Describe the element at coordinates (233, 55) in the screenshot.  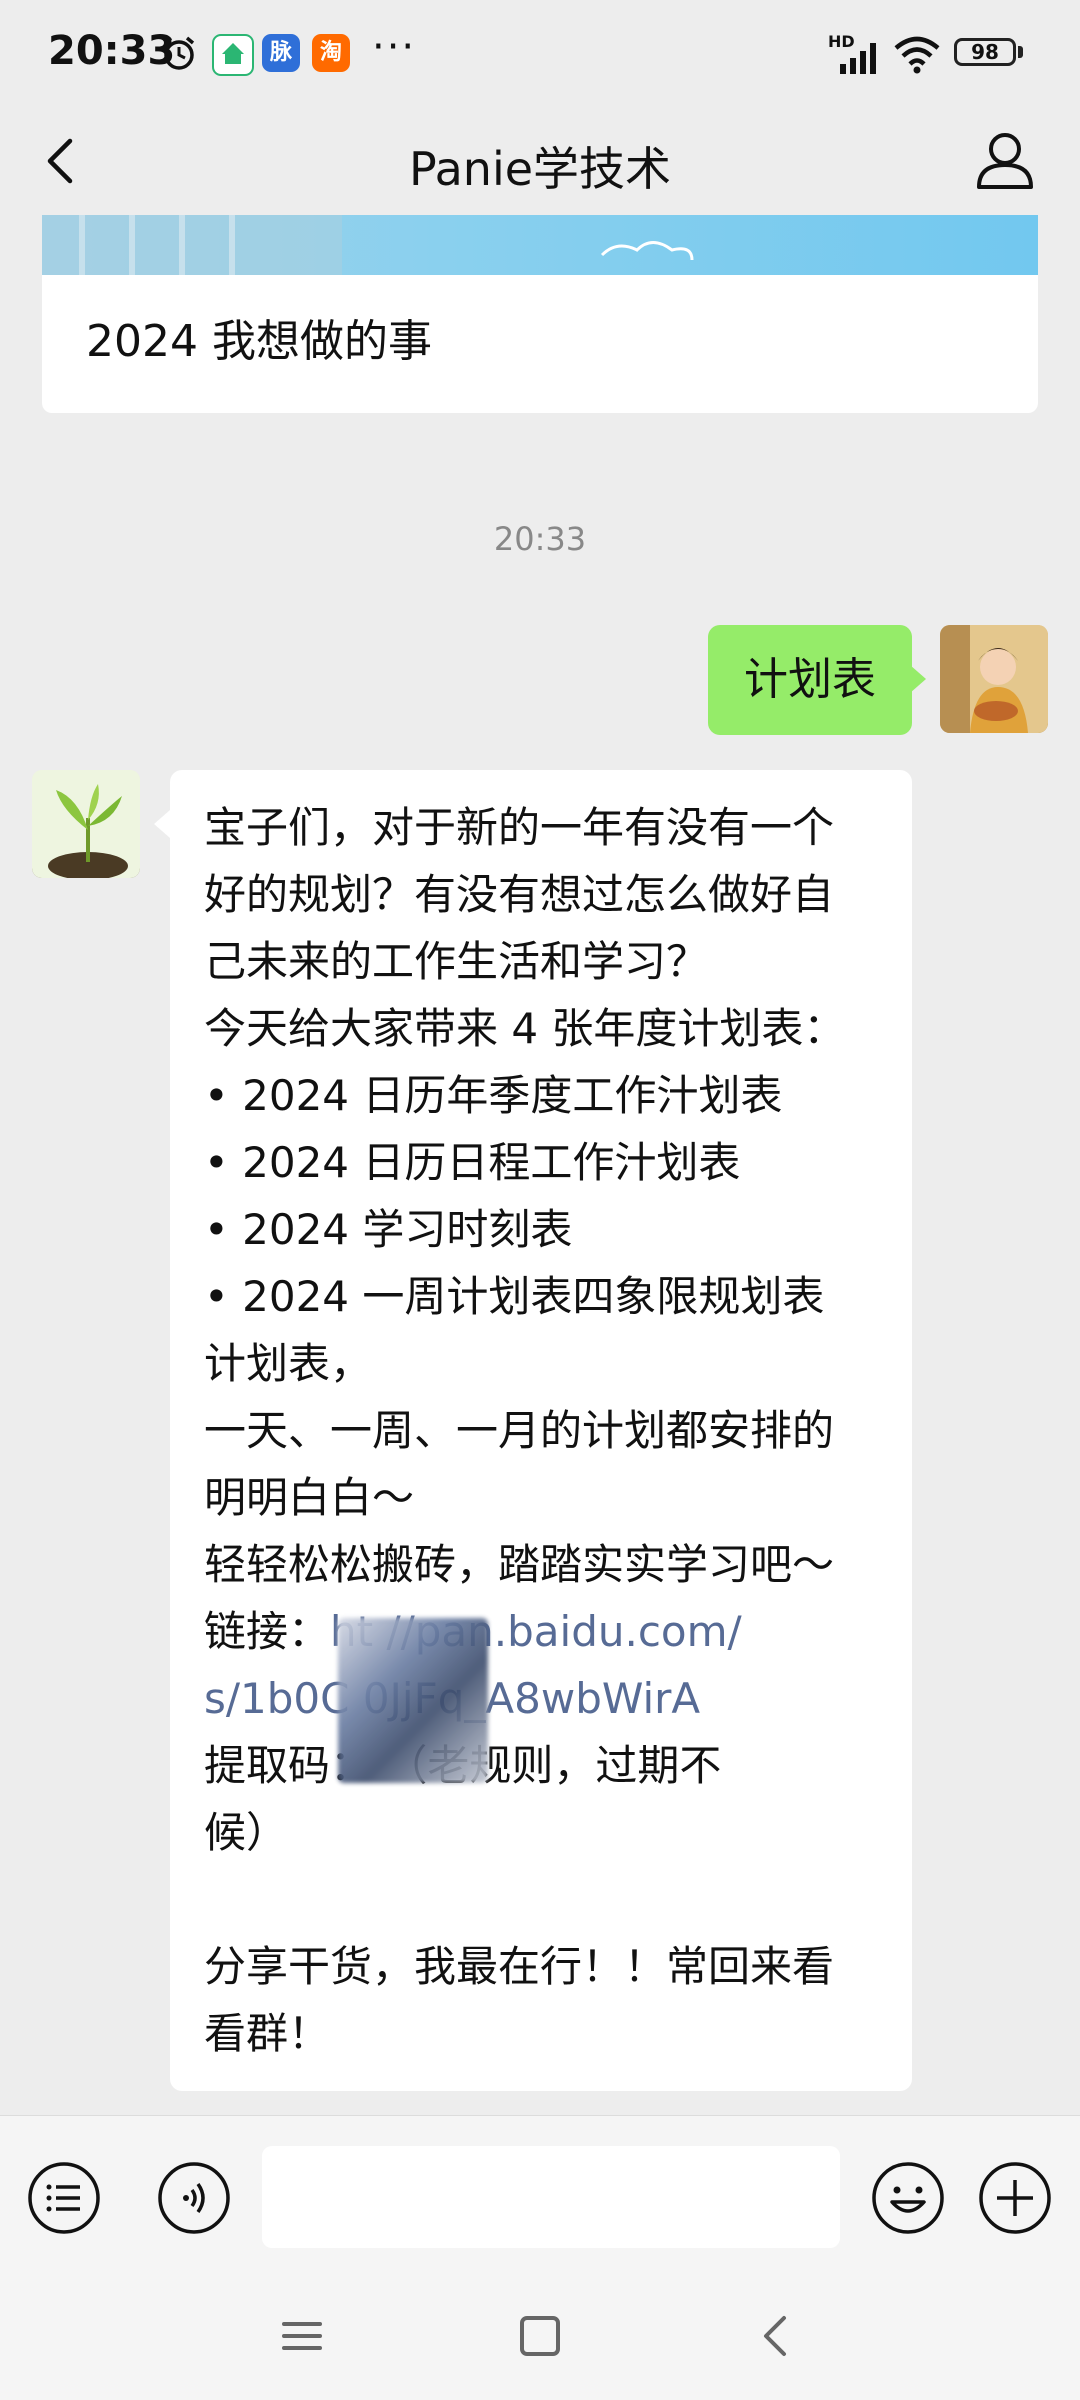
I see `home-app-icon` at that location.